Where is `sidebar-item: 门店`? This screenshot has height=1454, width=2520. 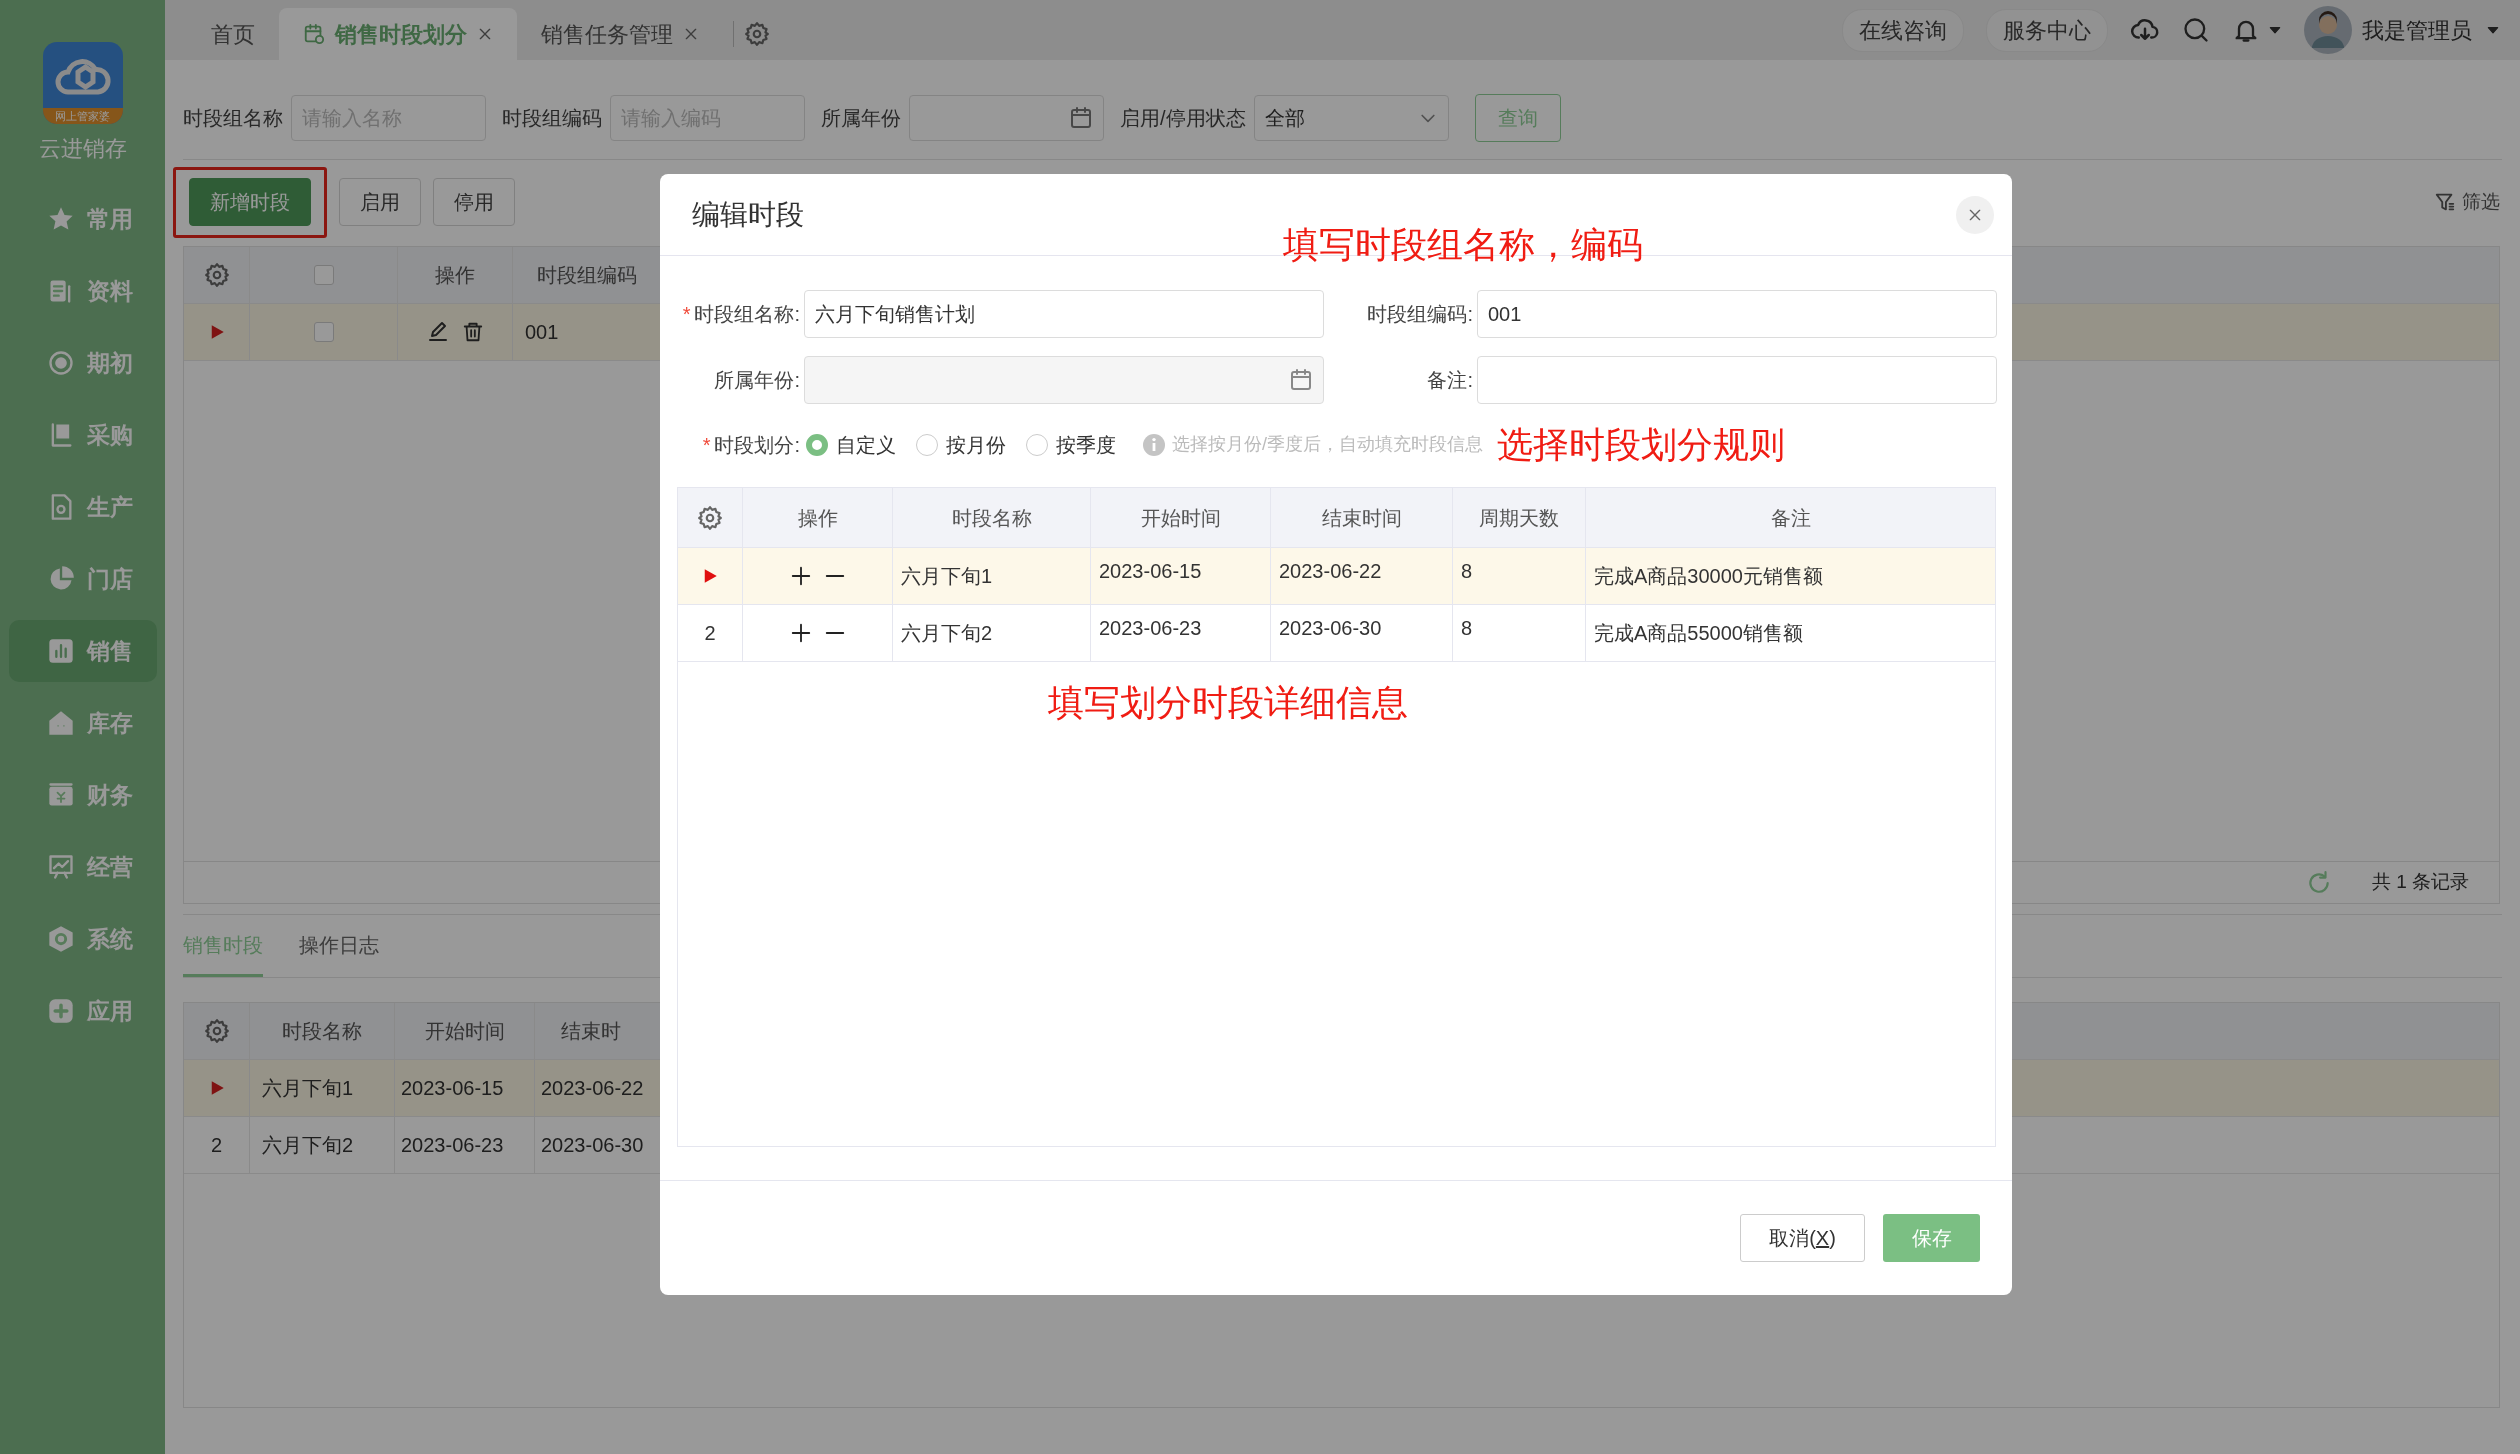
sidebar-item: 门店 is located at coordinates (82, 579).